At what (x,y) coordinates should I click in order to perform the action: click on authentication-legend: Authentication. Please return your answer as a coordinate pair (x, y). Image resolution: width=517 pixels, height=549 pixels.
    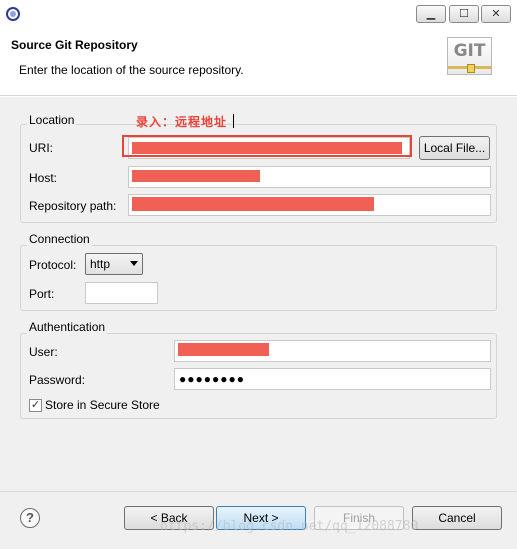
    Looking at the image, I should click on (67, 327).